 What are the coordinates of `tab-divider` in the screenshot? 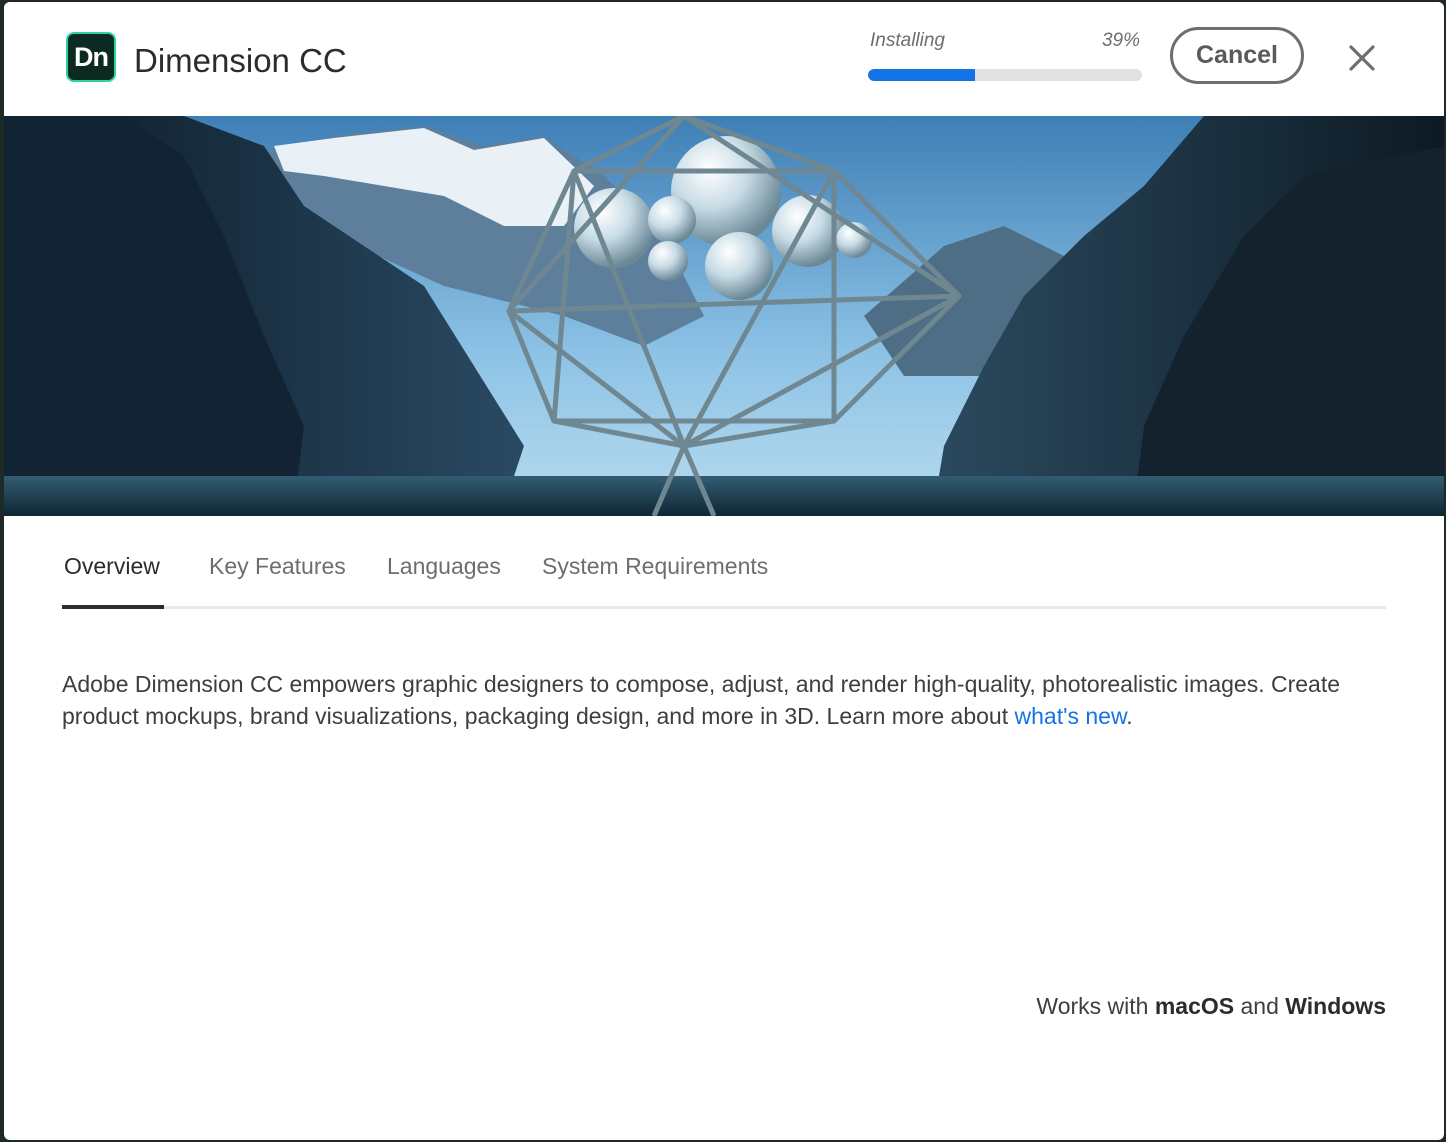 It's located at (724, 607).